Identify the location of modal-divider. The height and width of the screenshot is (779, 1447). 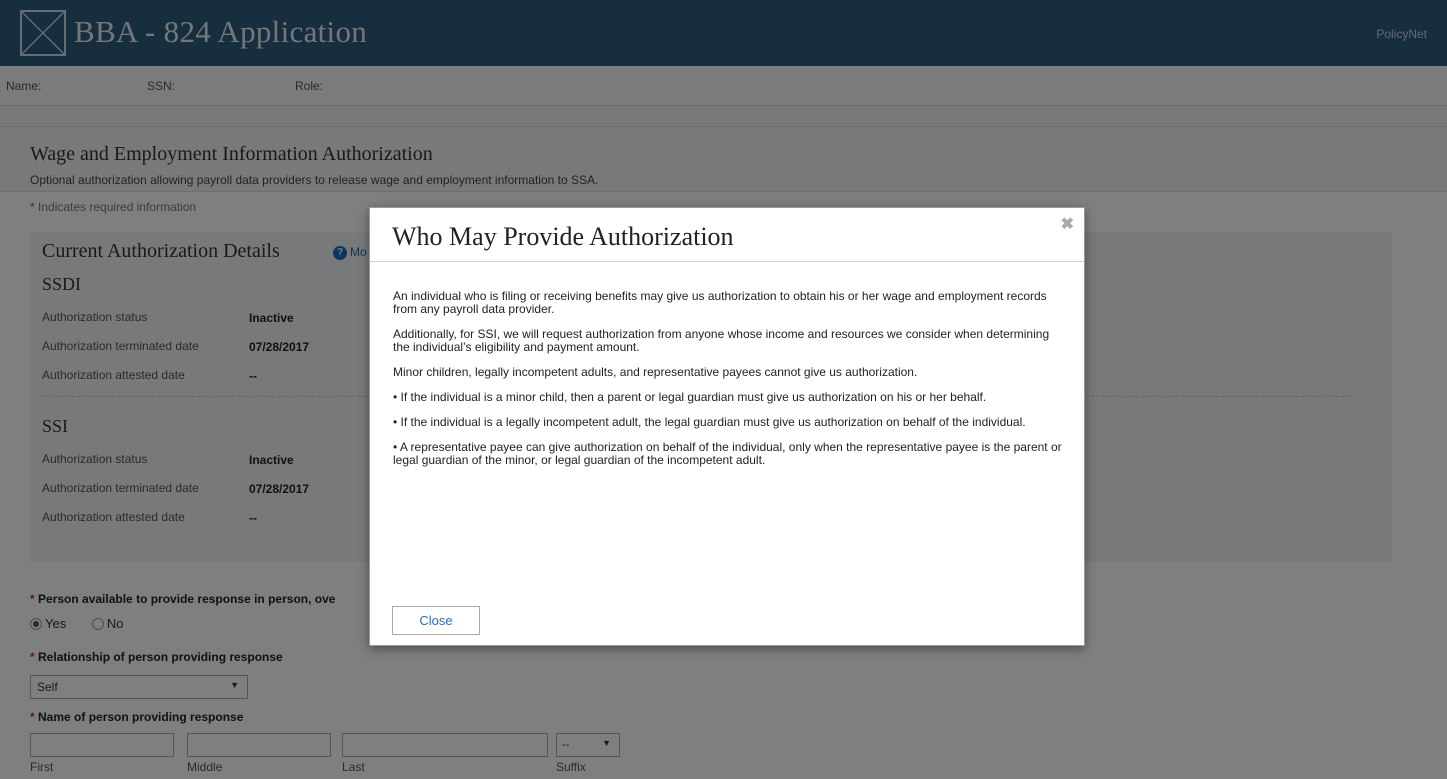
(727, 261).